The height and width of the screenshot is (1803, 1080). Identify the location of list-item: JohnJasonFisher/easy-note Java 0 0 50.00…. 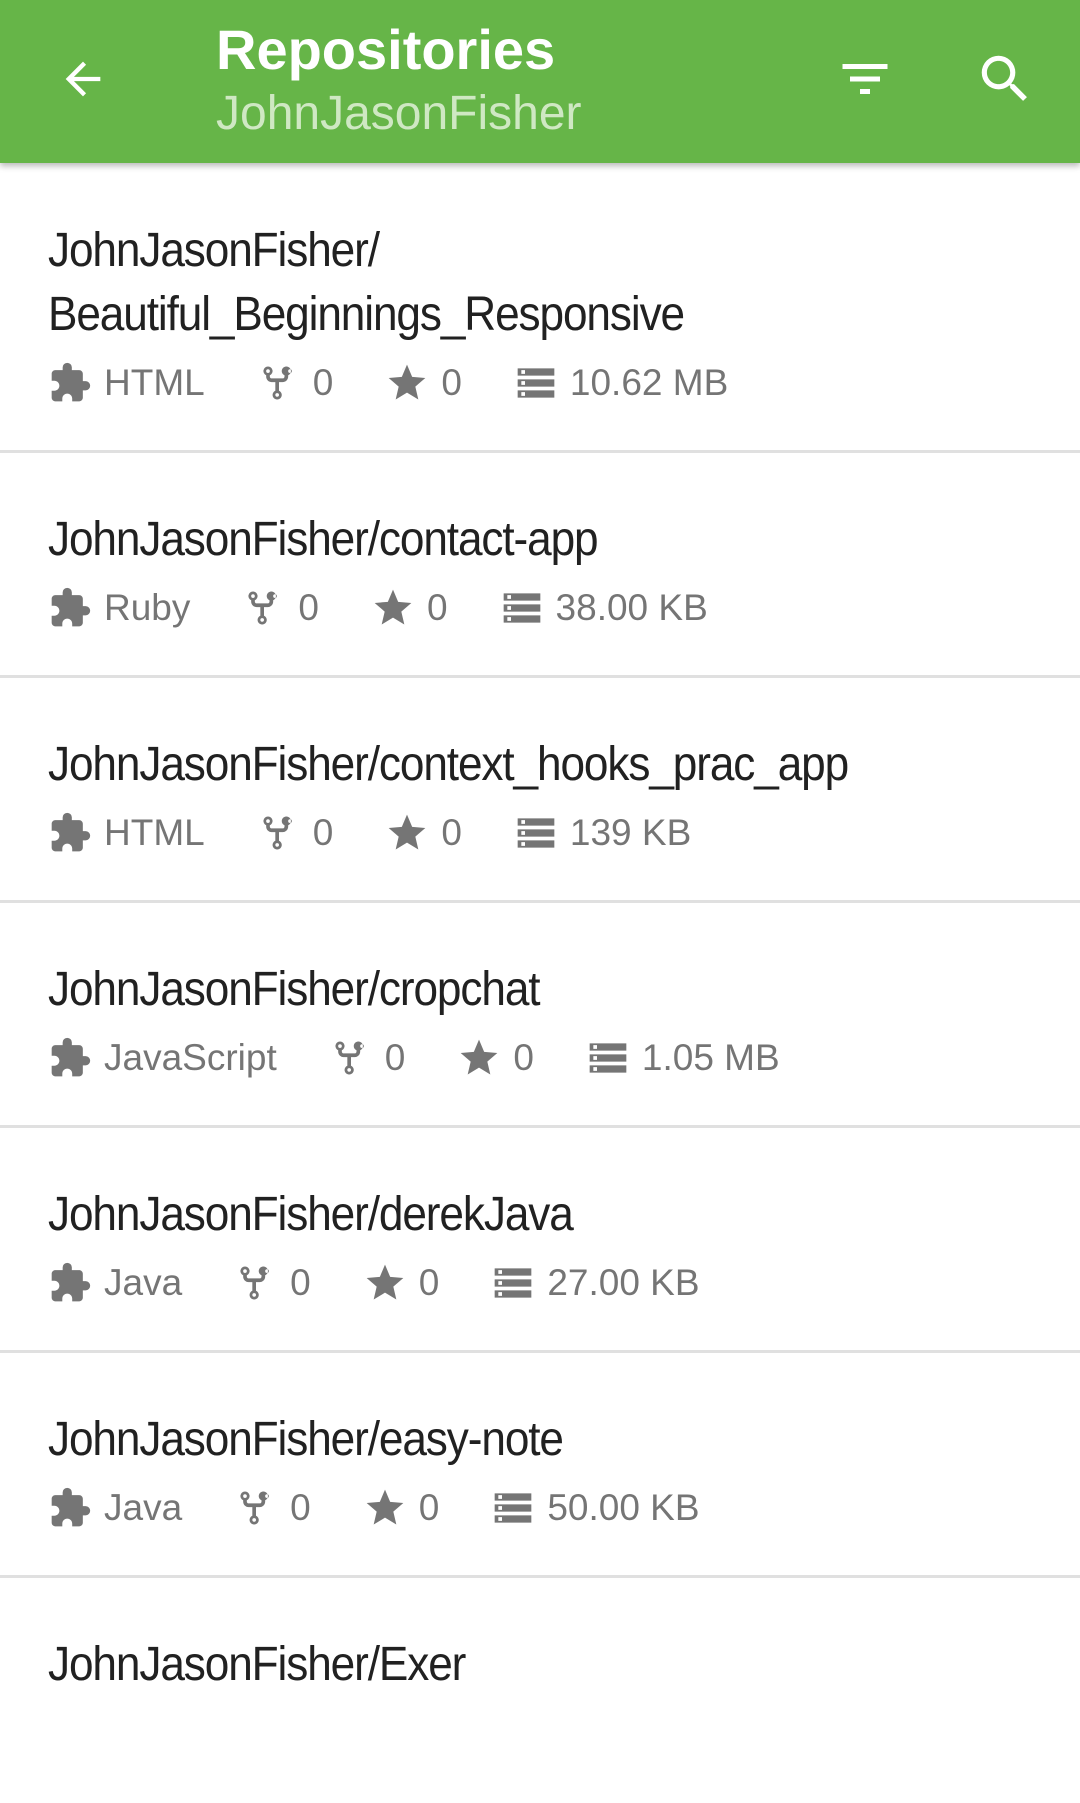
(540, 1465).